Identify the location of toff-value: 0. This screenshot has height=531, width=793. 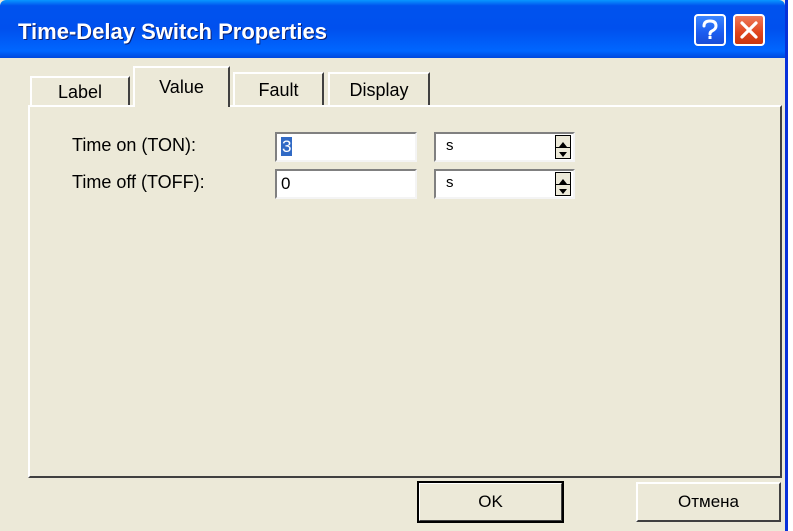
(286, 183).